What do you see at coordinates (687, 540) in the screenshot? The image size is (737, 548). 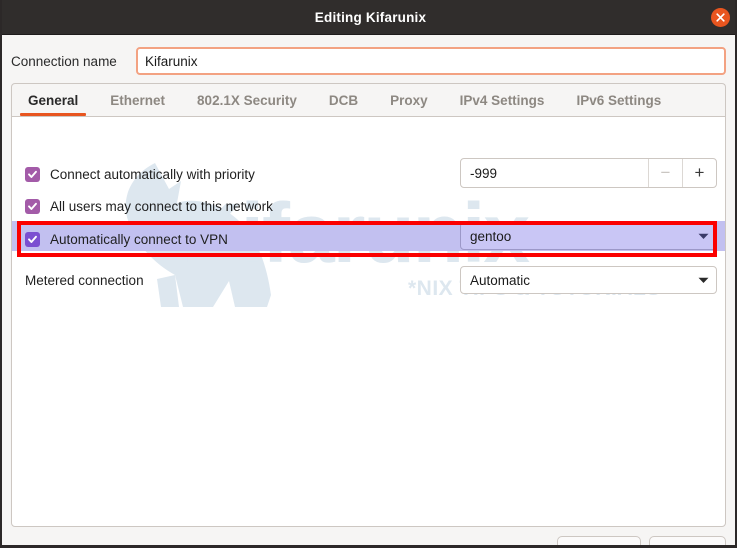 I see `save-button: Save` at bounding box center [687, 540].